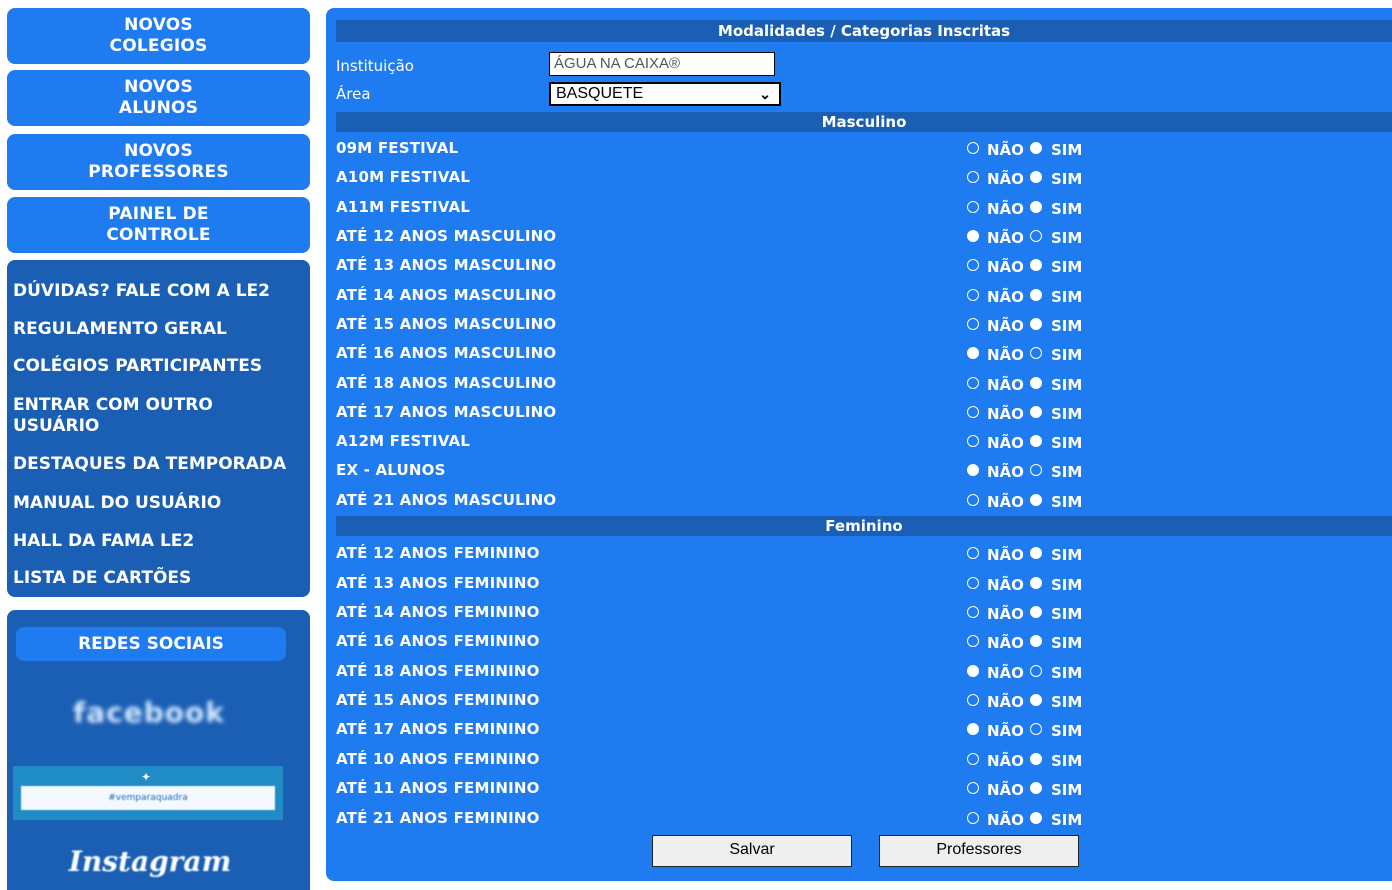  Describe the element at coordinates (149, 713) in the screenshot. I see `facebook-logo: facebook` at that location.